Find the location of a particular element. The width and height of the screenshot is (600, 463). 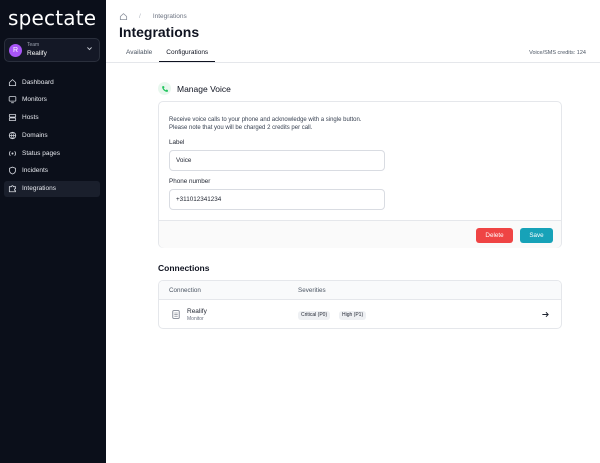

save-button: Save is located at coordinates (536, 235).